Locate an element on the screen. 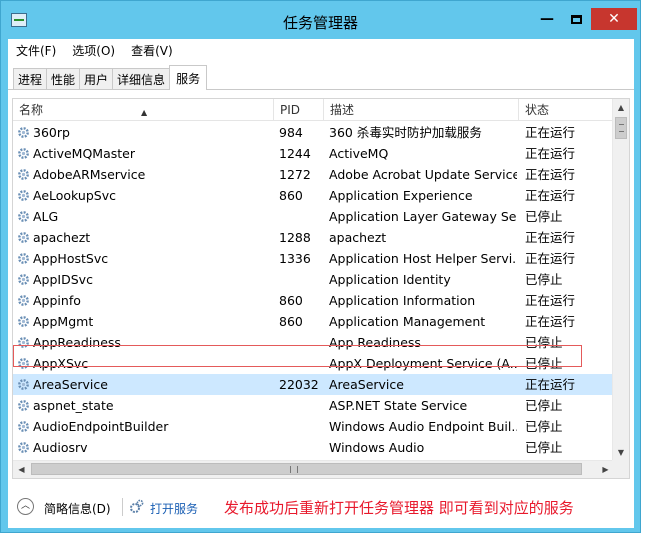  scroll-left-icon: ◀ is located at coordinates (21, 469).